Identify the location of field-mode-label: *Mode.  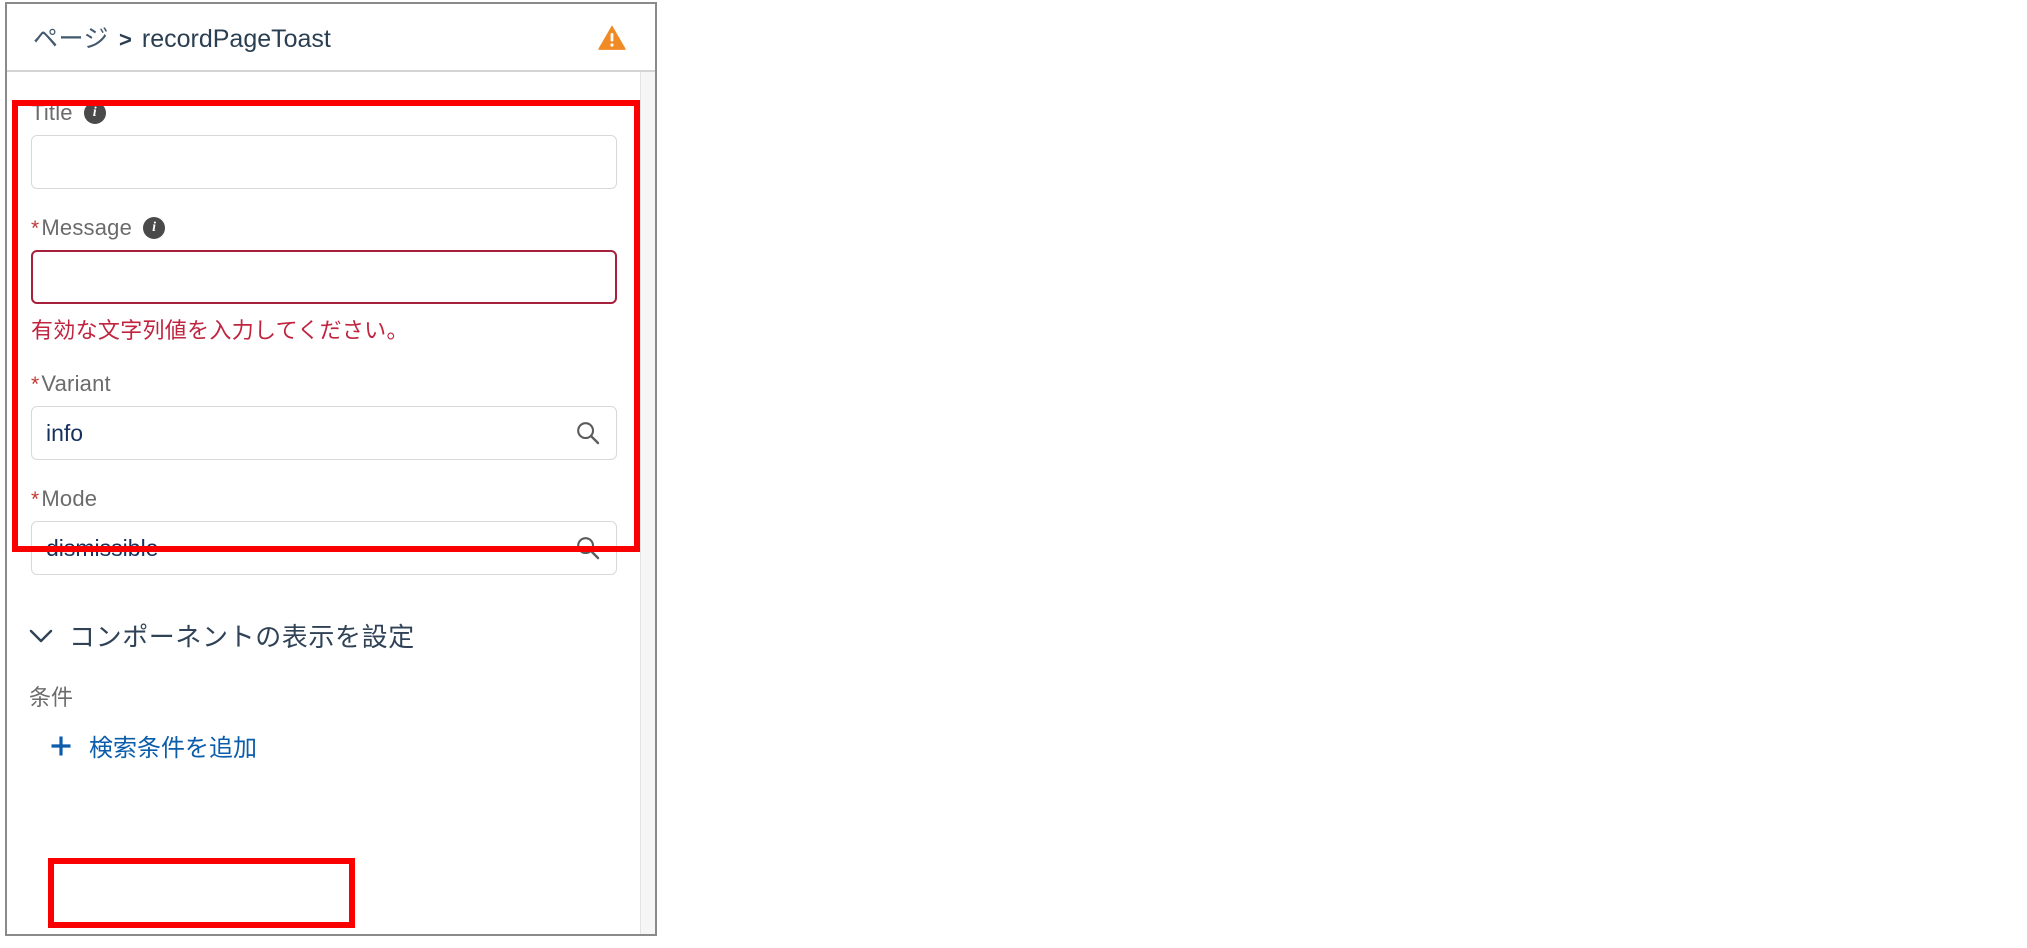
(64, 499).